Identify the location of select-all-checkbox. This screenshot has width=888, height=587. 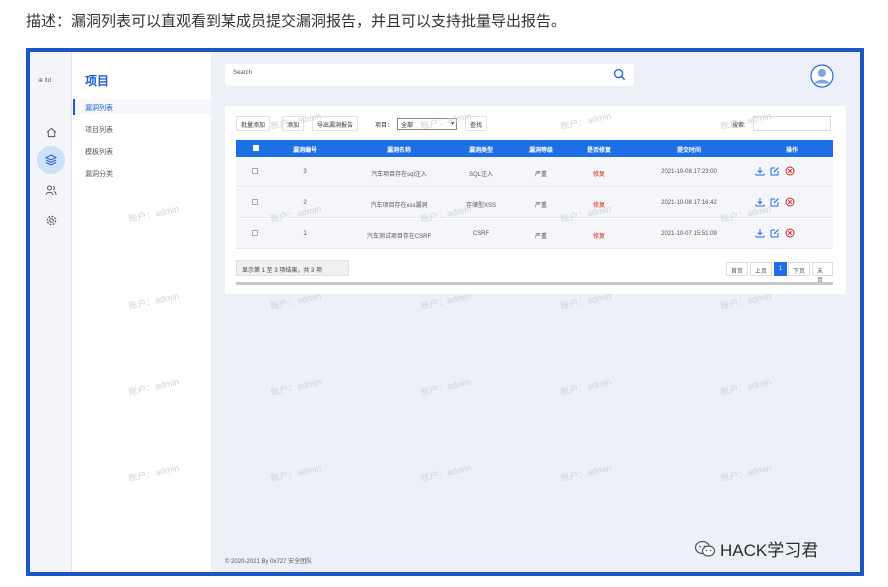
(256, 148).